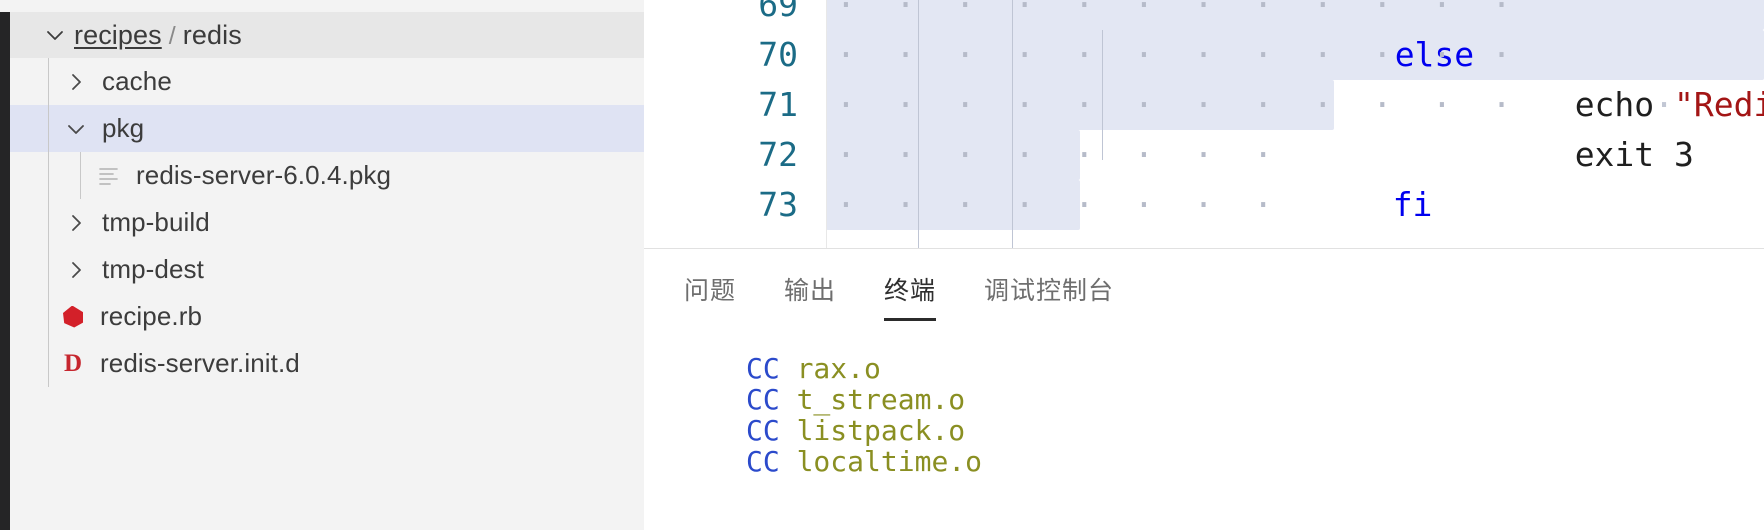  I want to click on tab-problems: 问题, so click(710, 296).